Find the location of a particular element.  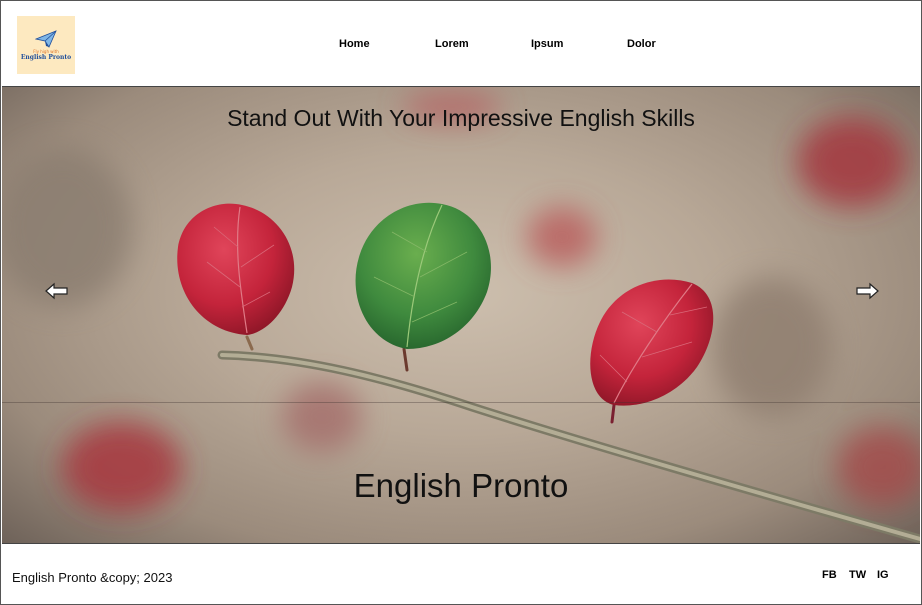

green-leaf is located at coordinates (423, 275).